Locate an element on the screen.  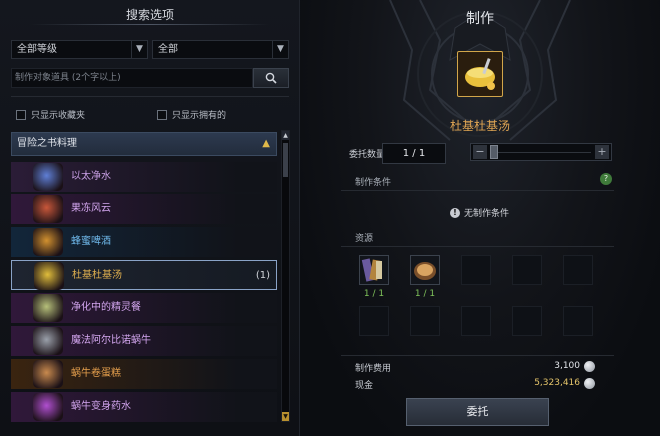
list-item: 以太净水 is located at coordinates (144, 177).